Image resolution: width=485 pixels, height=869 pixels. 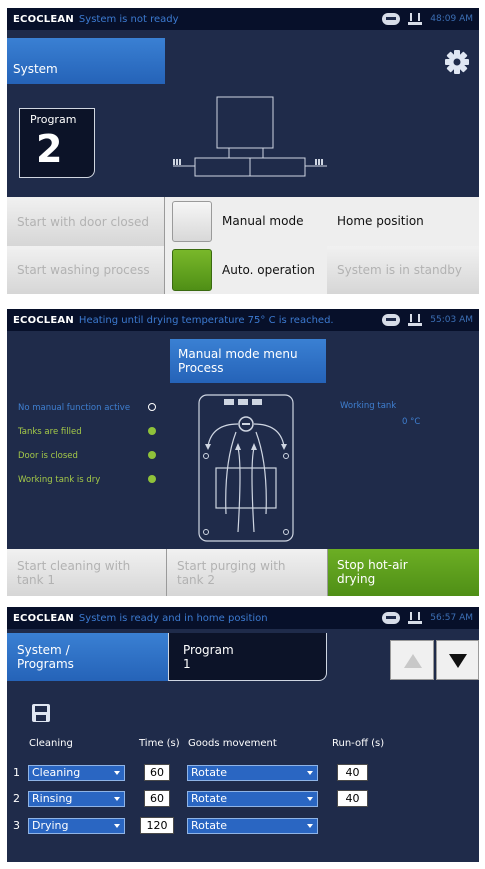 What do you see at coordinates (52, 798) in the screenshot?
I see `step-value: Rinsing` at bounding box center [52, 798].